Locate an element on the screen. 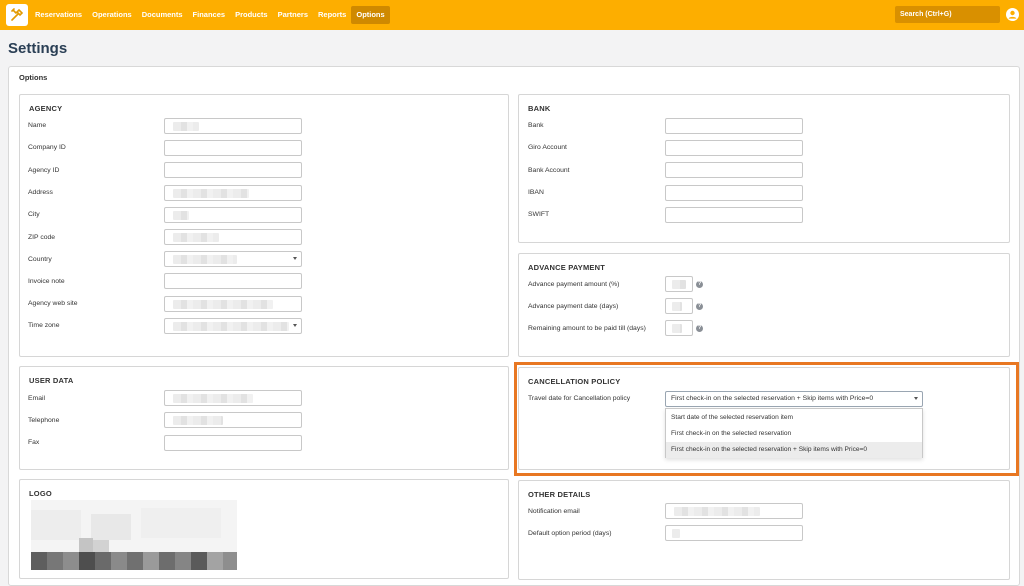 The height and width of the screenshot is (586, 1024). search-input: Search (Ctrl+G) is located at coordinates (947, 14).